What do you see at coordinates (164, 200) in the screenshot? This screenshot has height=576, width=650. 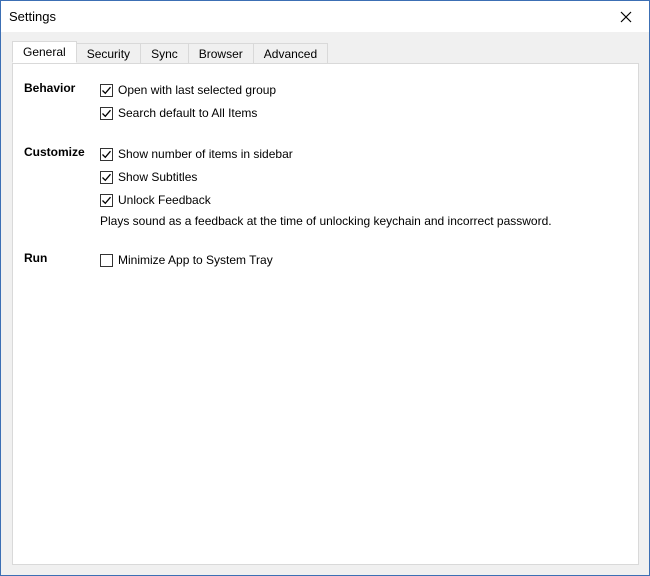 I see `checkbox-label: Unlock Feedback` at bounding box center [164, 200].